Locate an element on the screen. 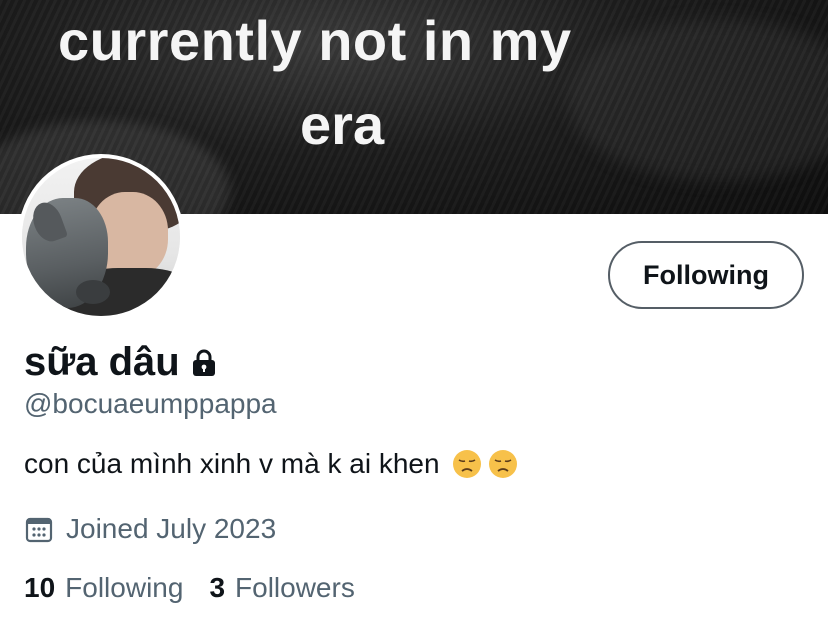 Image resolution: width=828 pixels, height=626 pixels. following-count: 10 is located at coordinates (40, 587).